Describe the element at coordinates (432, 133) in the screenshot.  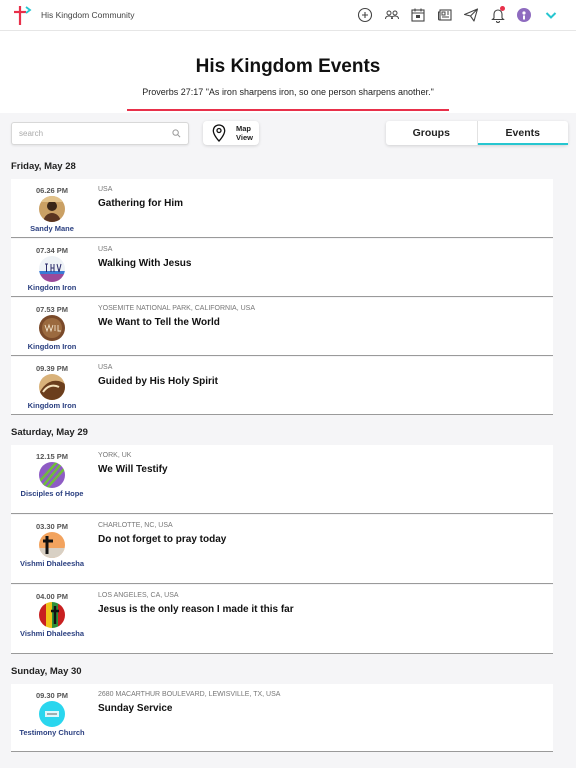
I see `tab-groups: Groups` at that location.